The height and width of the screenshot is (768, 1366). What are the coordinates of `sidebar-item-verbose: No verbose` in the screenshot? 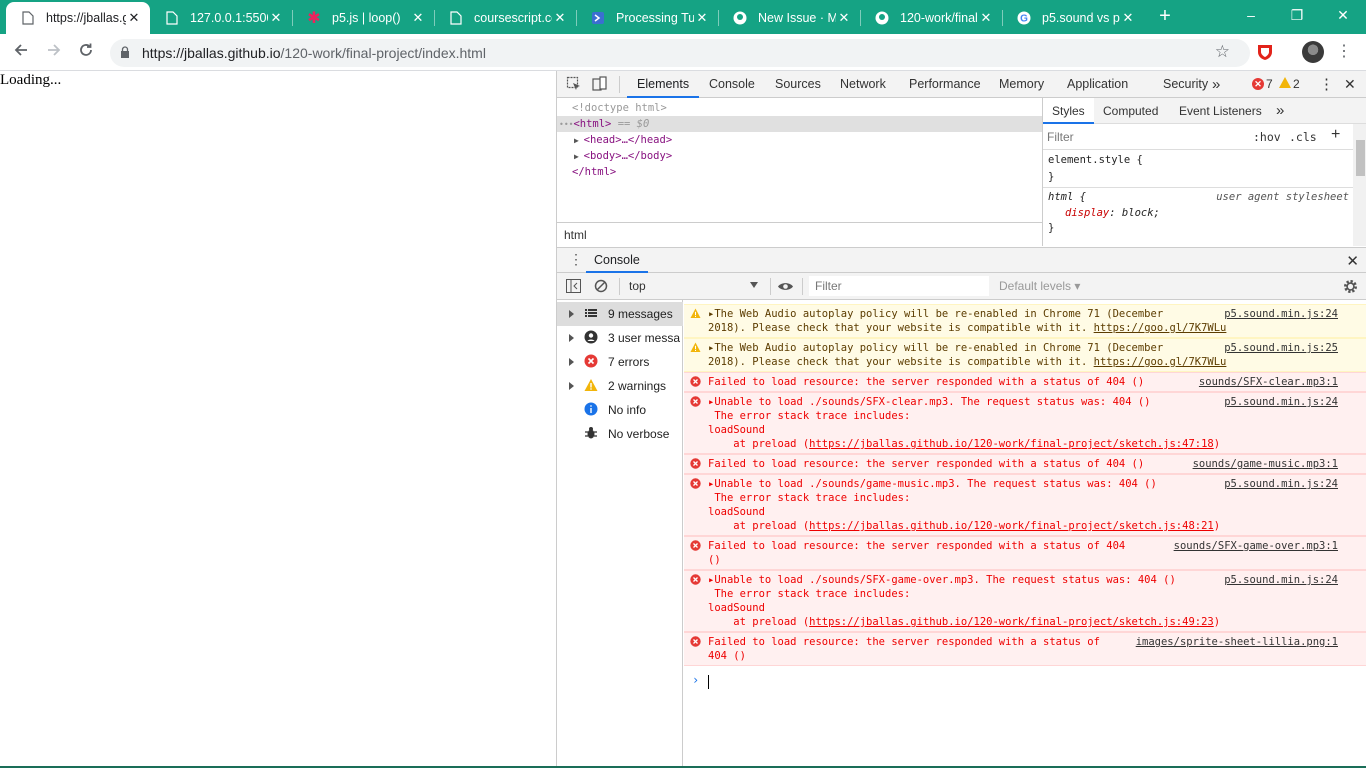 It's located at (620, 434).